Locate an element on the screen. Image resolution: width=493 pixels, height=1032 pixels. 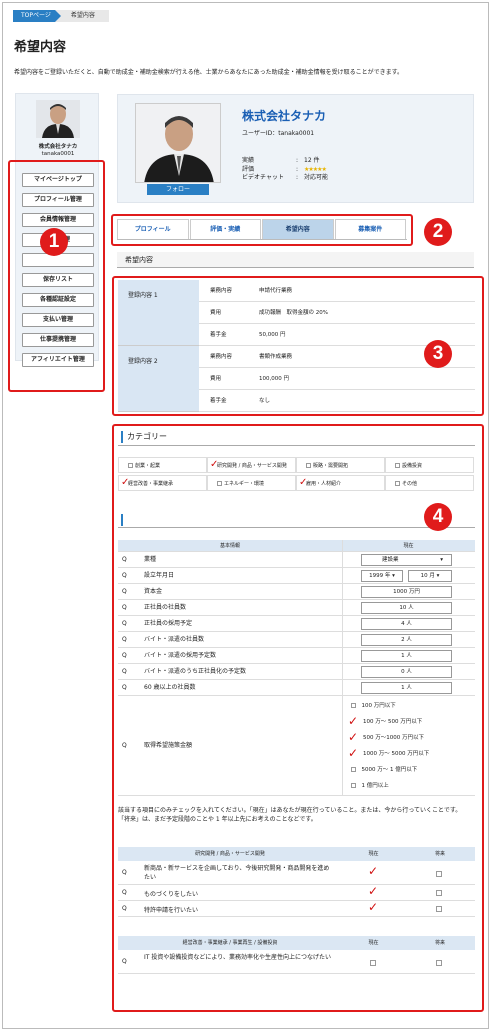
page-title: 希望内容 is located at coordinates (40, 47).